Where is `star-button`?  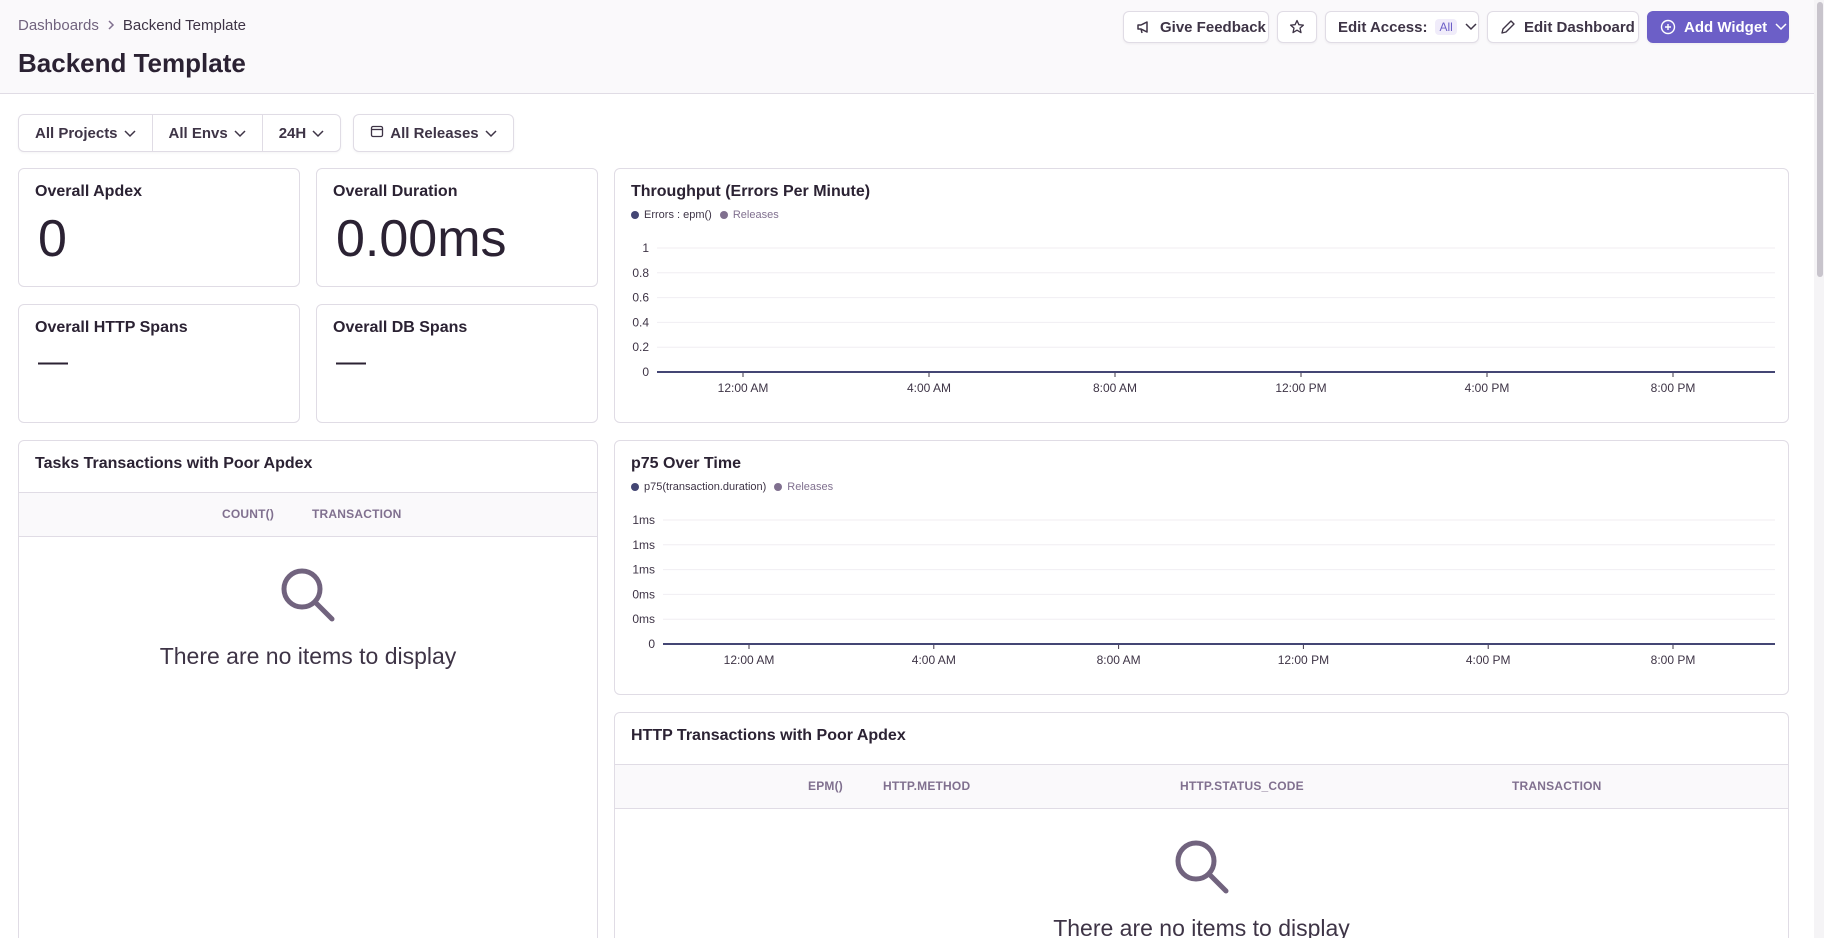 star-button is located at coordinates (1297, 27).